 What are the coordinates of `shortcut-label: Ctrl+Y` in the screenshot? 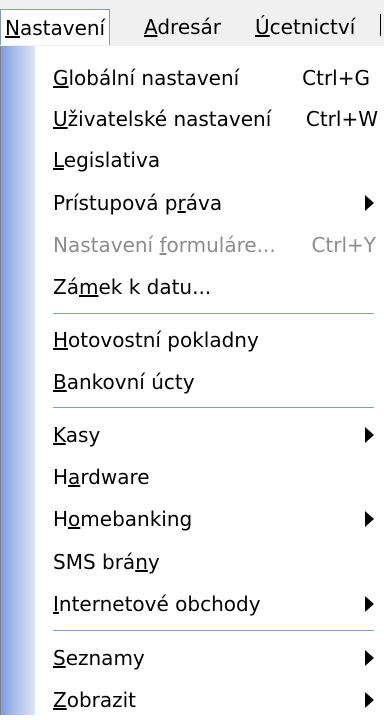 It's located at (343, 245).